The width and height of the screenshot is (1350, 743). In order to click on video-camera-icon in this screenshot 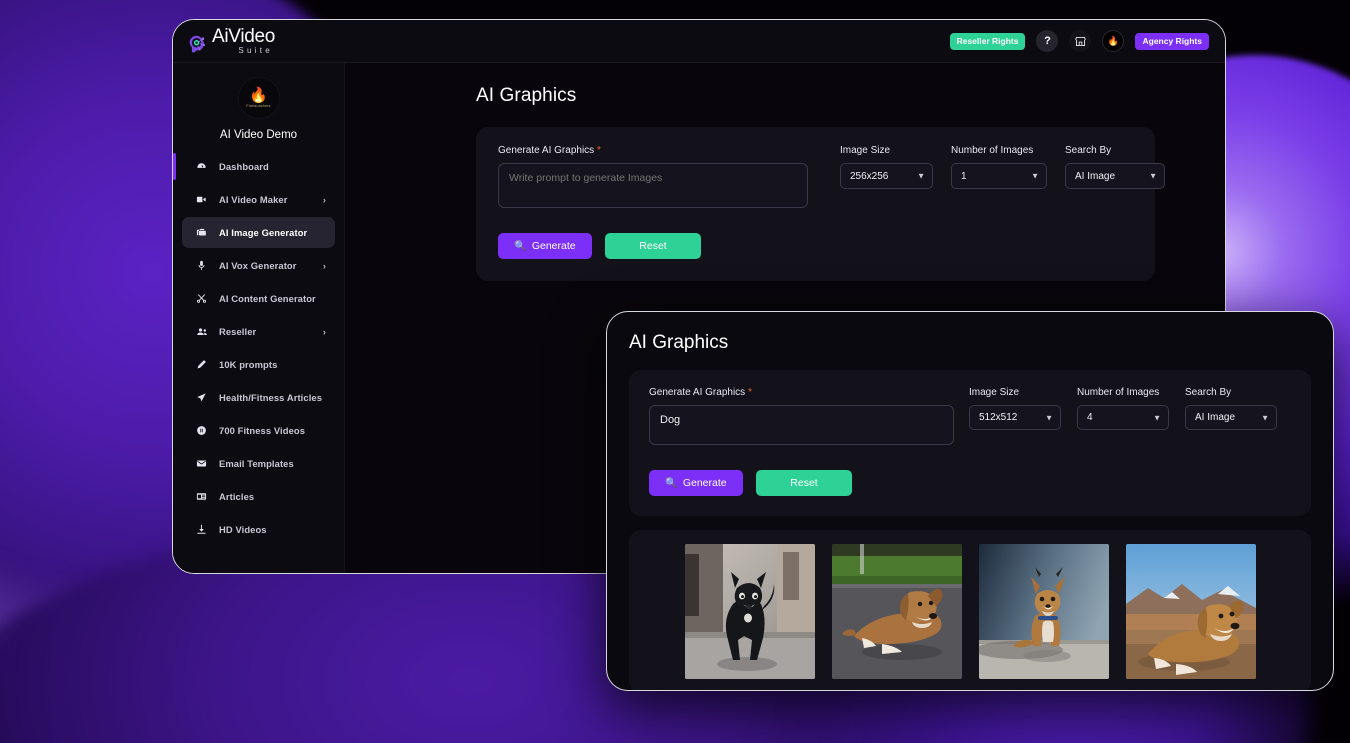, I will do `click(204, 199)`.